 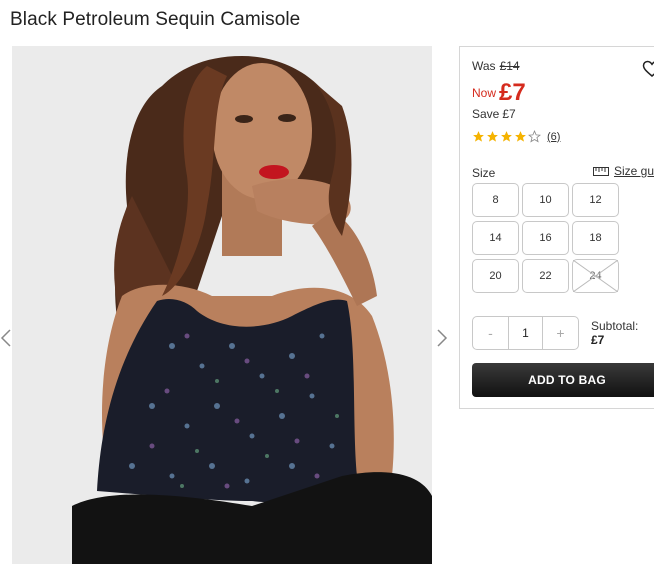 I want to click on size-option-unavailable: 24, so click(x=595, y=276).